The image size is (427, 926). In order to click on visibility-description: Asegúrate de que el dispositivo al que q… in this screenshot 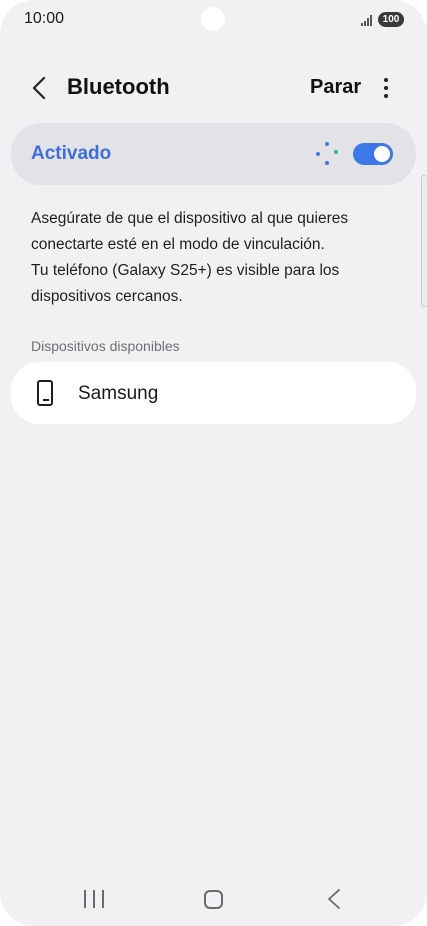, I will do `click(211, 258)`.